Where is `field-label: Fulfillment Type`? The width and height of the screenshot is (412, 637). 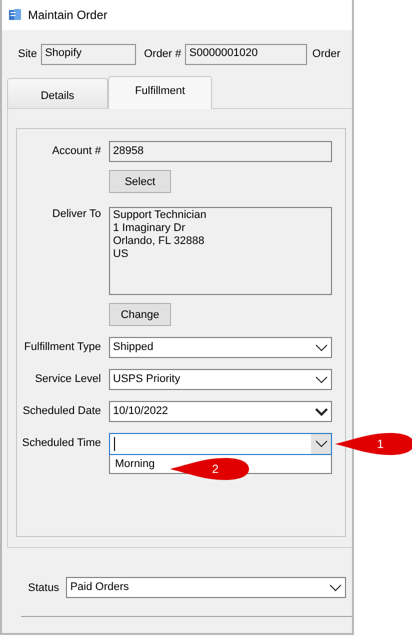
field-label: Fulfillment Type is located at coordinates (62, 347).